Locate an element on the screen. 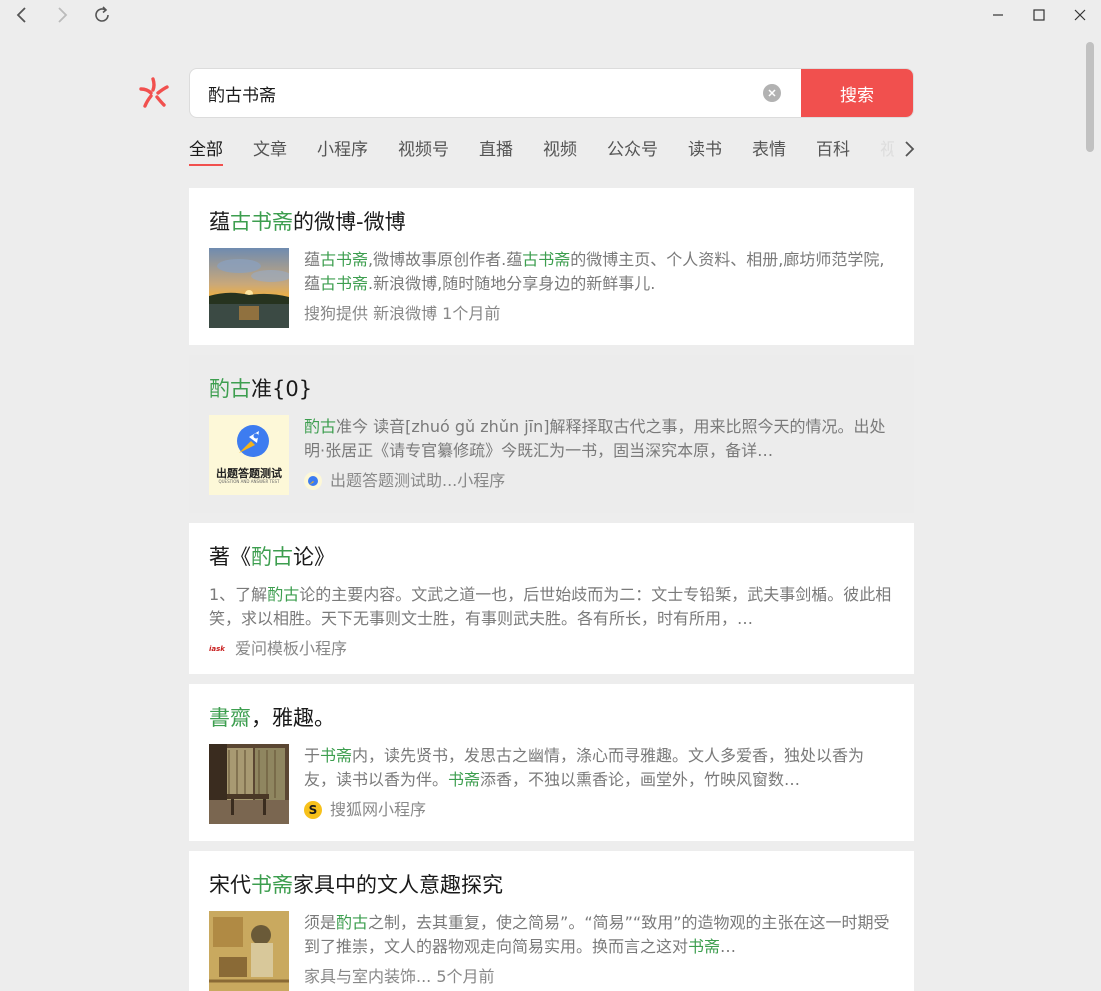 The width and height of the screenshot is (1101, 991). refresh-button is located at coordinates (102, 15).